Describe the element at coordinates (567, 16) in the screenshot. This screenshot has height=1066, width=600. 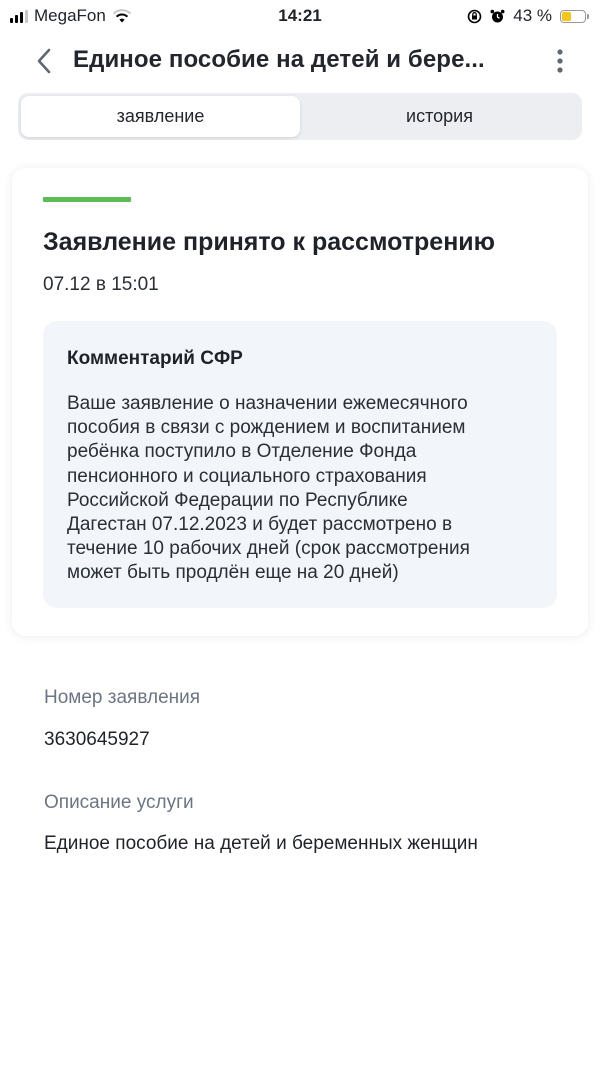
I see `battery-fill` at that location.